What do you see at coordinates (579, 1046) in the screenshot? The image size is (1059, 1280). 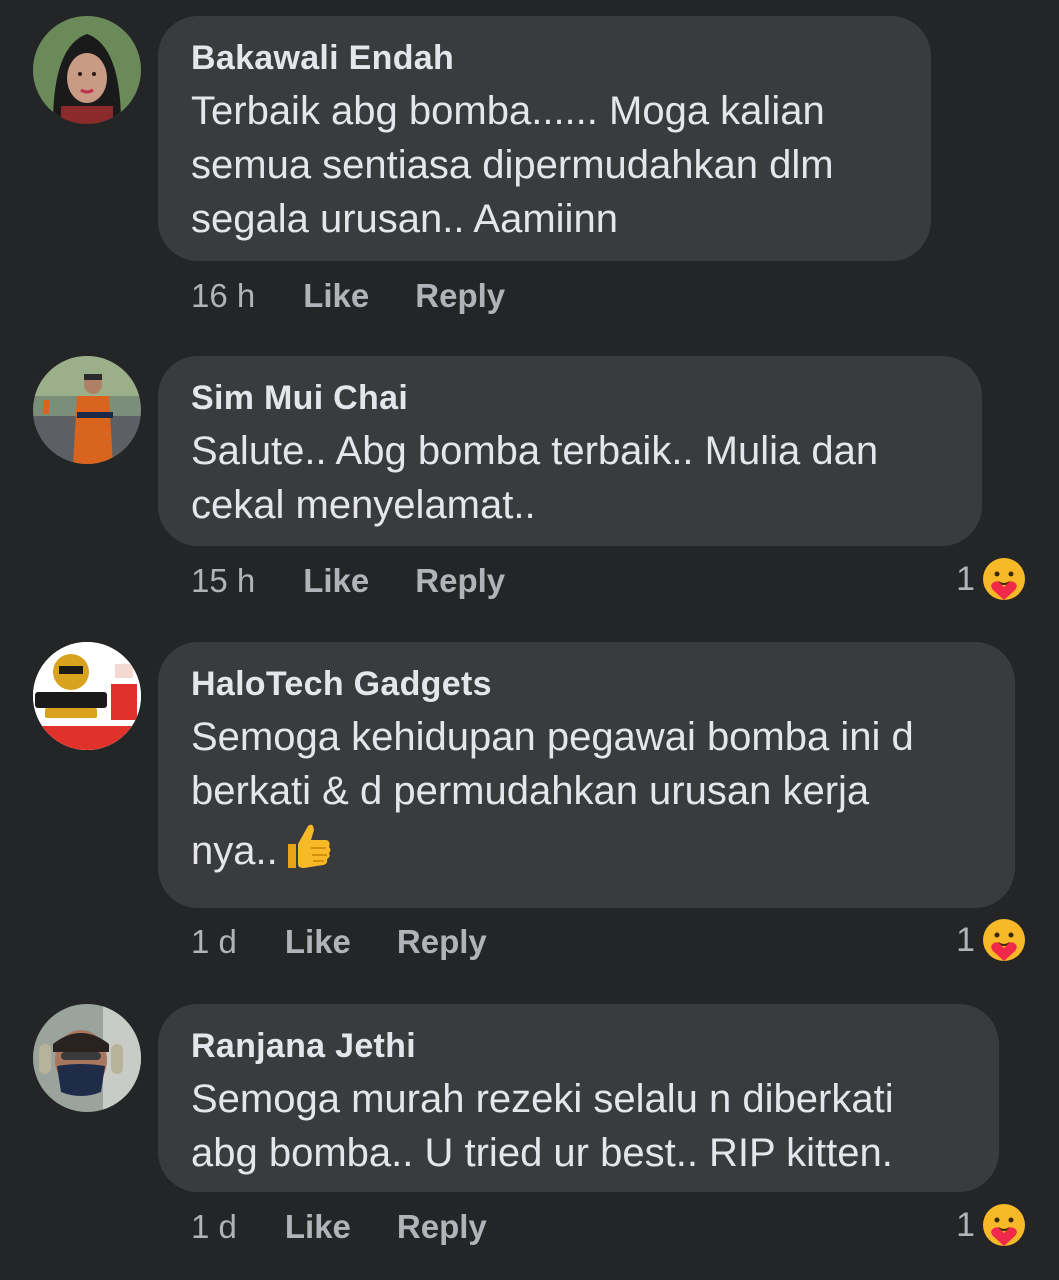 I see `comment-author: Ranjana Jethi` at bounding box center [579, 1046].